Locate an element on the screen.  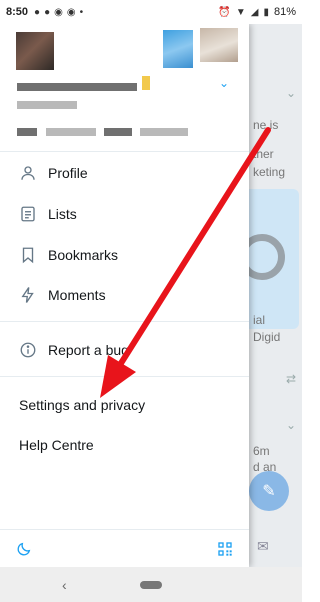
battery-percent: 81% is located at coordinates (284, 12).